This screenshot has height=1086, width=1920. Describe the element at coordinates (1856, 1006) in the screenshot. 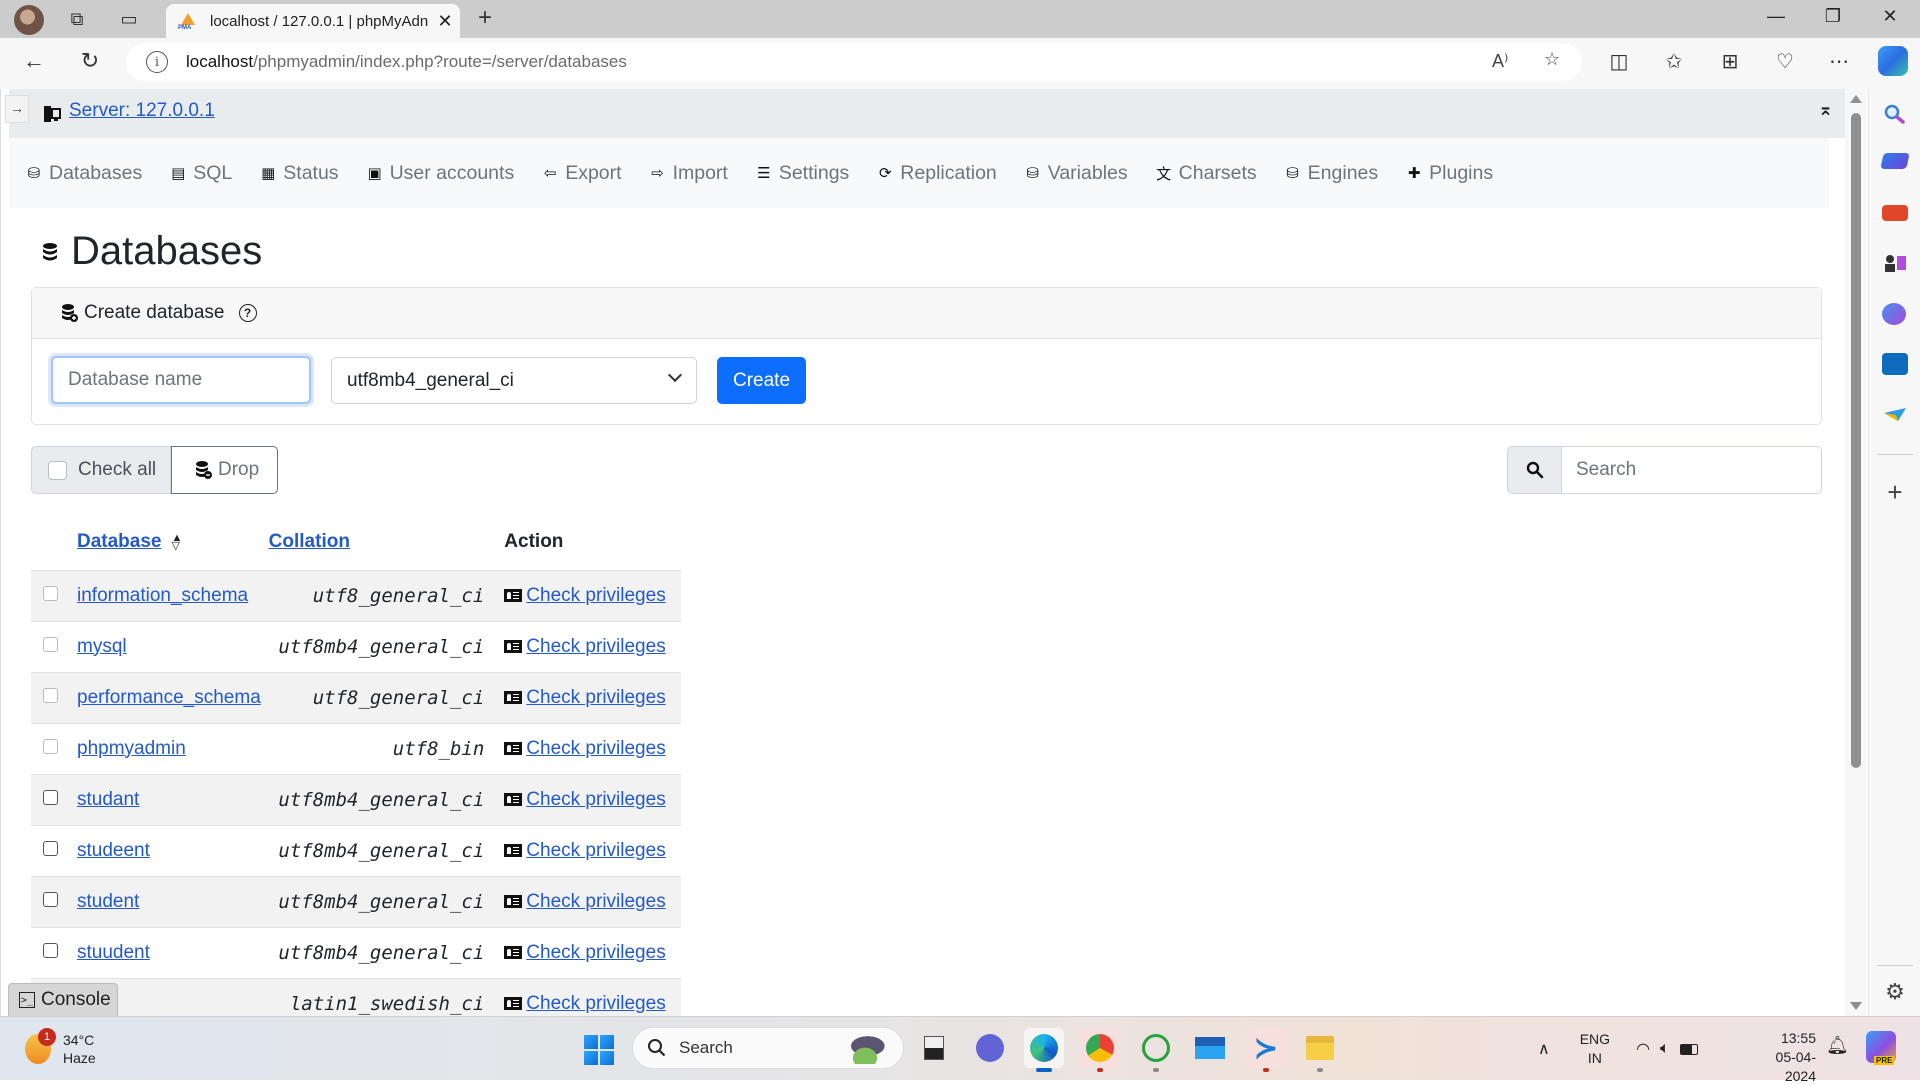

I see `scroll-down-arrow` at that location.